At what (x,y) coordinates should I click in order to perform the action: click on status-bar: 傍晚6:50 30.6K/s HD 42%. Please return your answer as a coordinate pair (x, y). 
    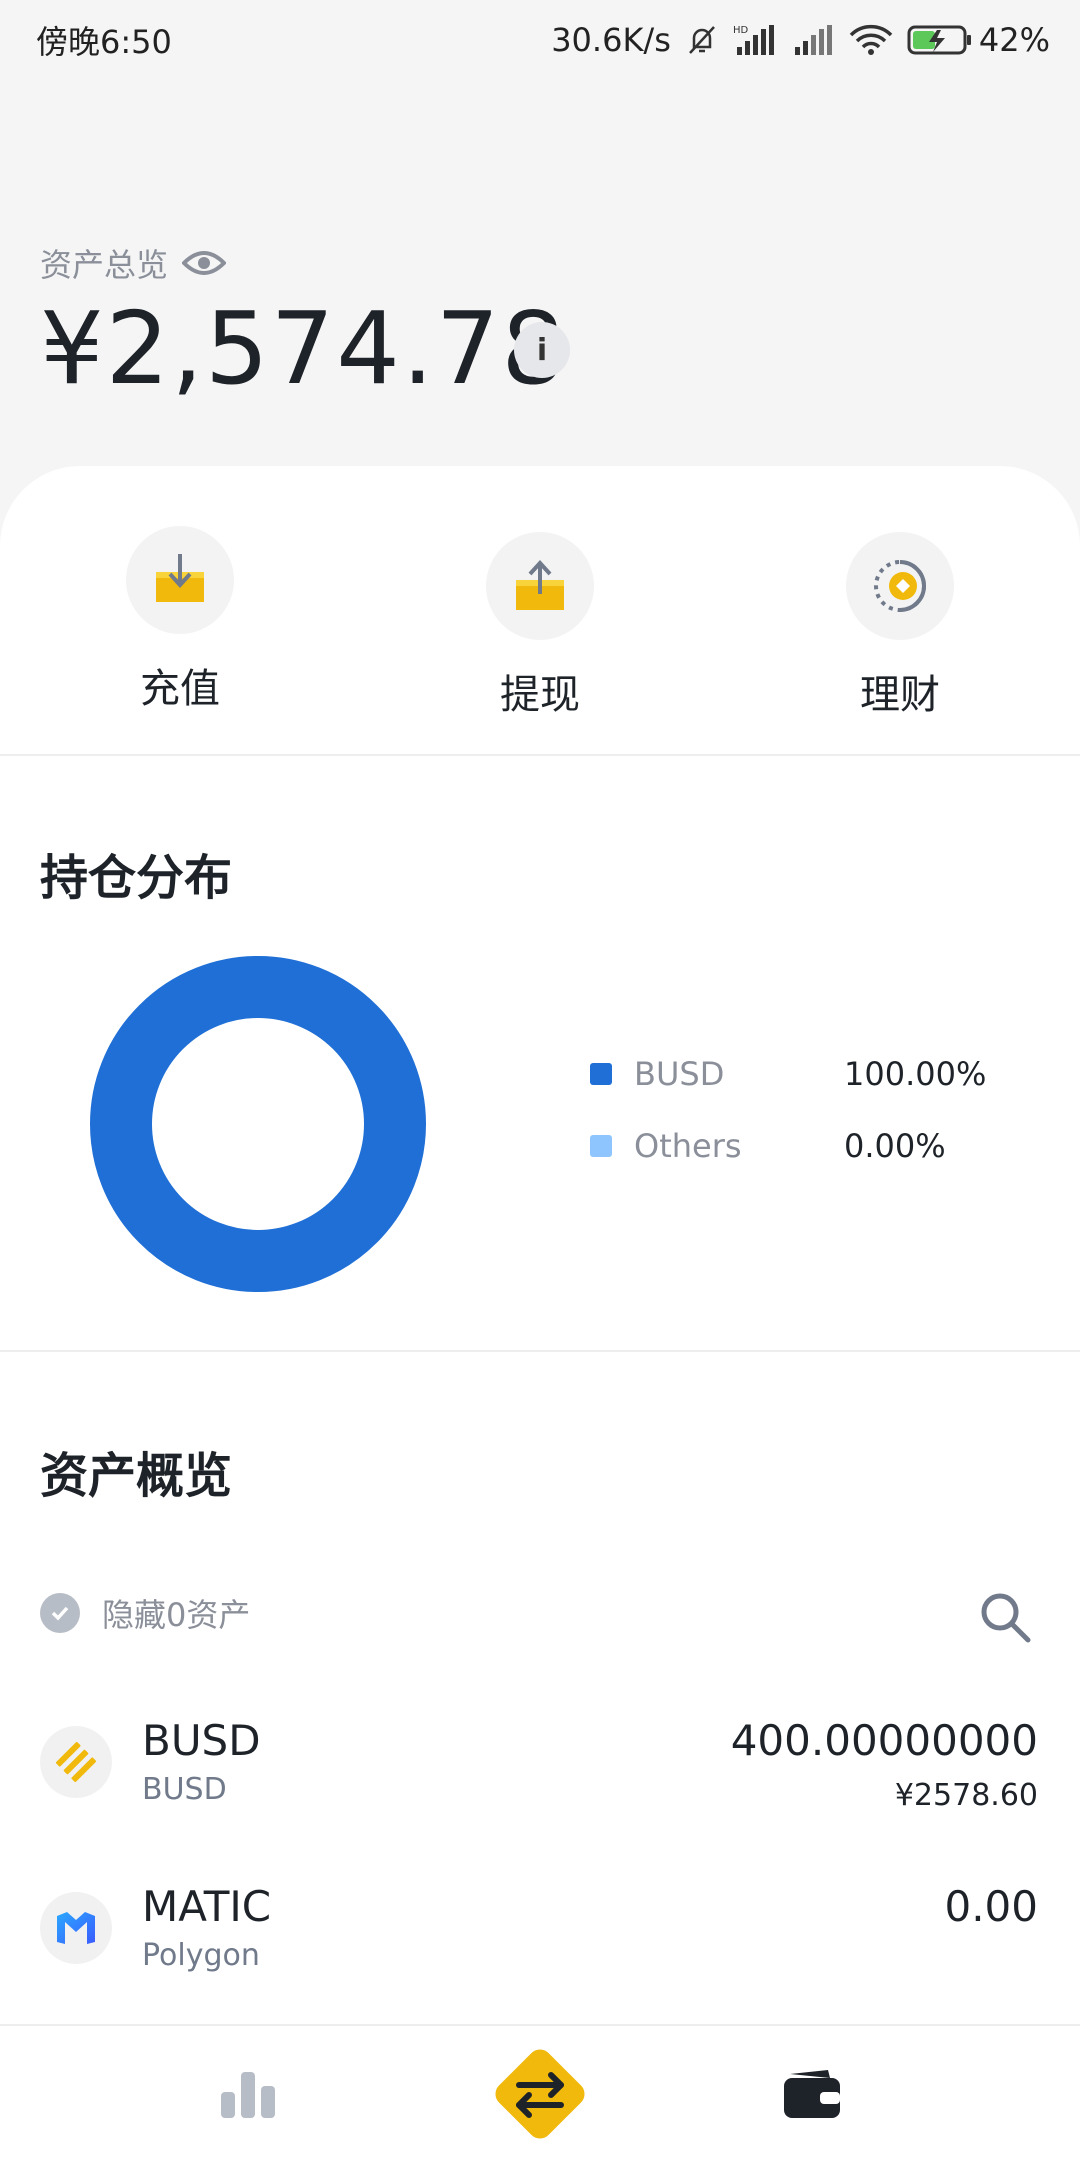
    Looking at the image, I should click on (540, 40).